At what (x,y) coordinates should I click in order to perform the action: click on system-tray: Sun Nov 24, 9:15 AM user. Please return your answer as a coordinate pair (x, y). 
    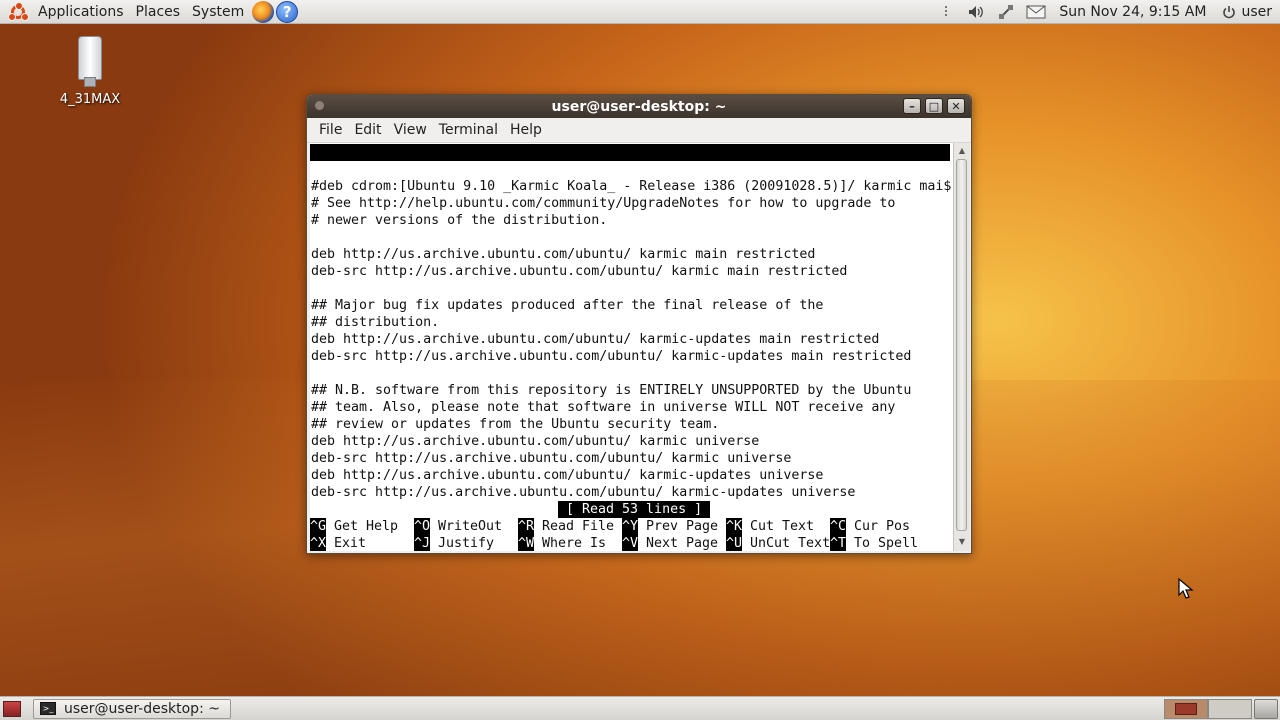
    Looking at the image, I should click on (1105, 12).